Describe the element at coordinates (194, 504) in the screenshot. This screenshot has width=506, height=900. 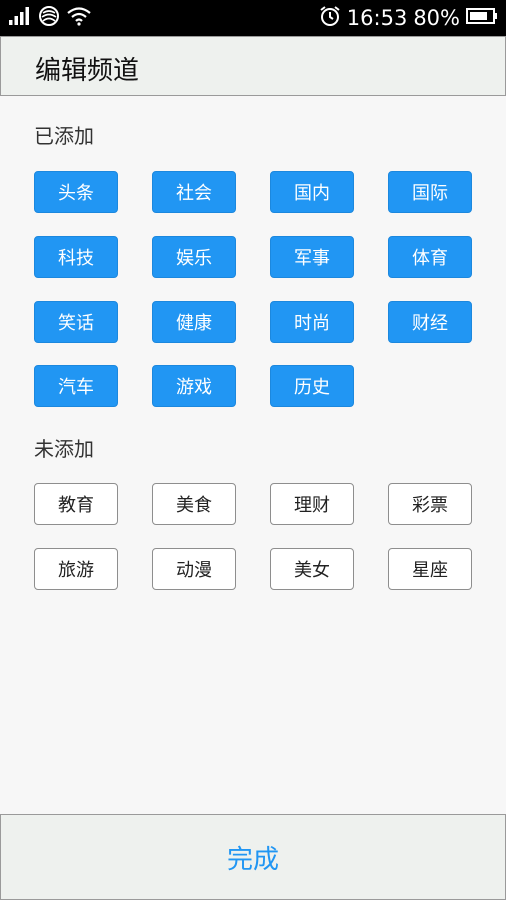
I see `unadded-channel-chip: 美食` at that location.